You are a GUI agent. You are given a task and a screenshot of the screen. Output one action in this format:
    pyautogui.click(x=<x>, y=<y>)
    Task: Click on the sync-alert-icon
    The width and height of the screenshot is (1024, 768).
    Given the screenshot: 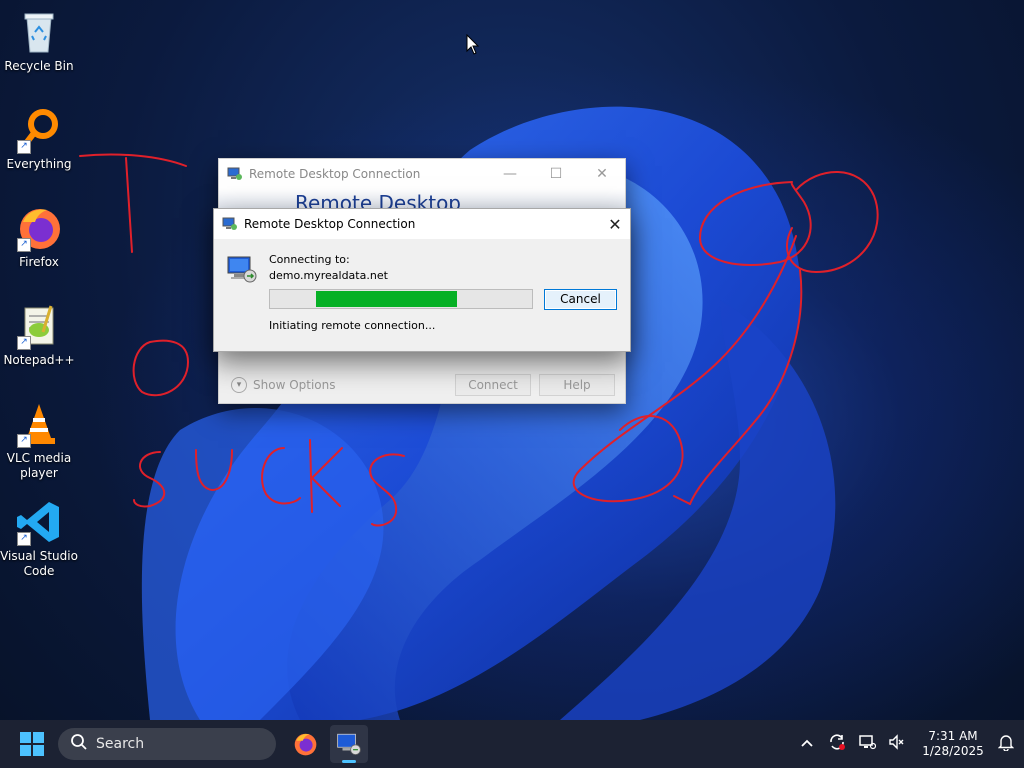 What is the action you would take?
    pyautogui.click(x=837, y=744)
    